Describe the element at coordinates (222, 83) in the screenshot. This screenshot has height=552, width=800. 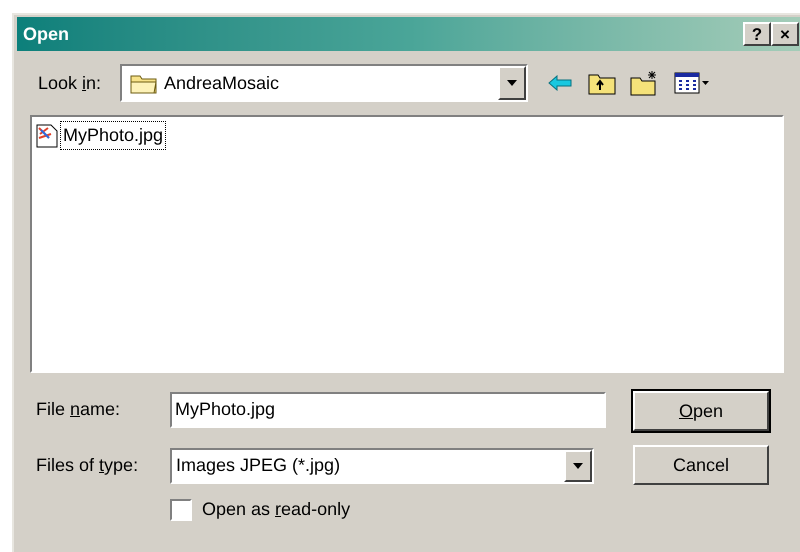
I see `folder-name: AndreaMosaic` at that location.